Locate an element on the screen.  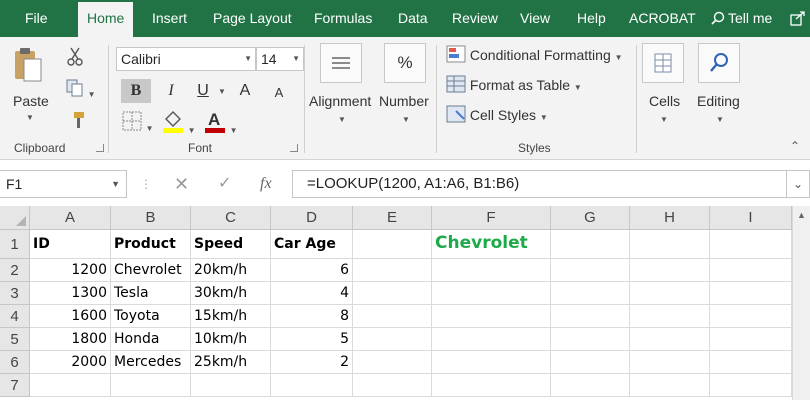
column-header-f: F is located at coordinates (491, 218).